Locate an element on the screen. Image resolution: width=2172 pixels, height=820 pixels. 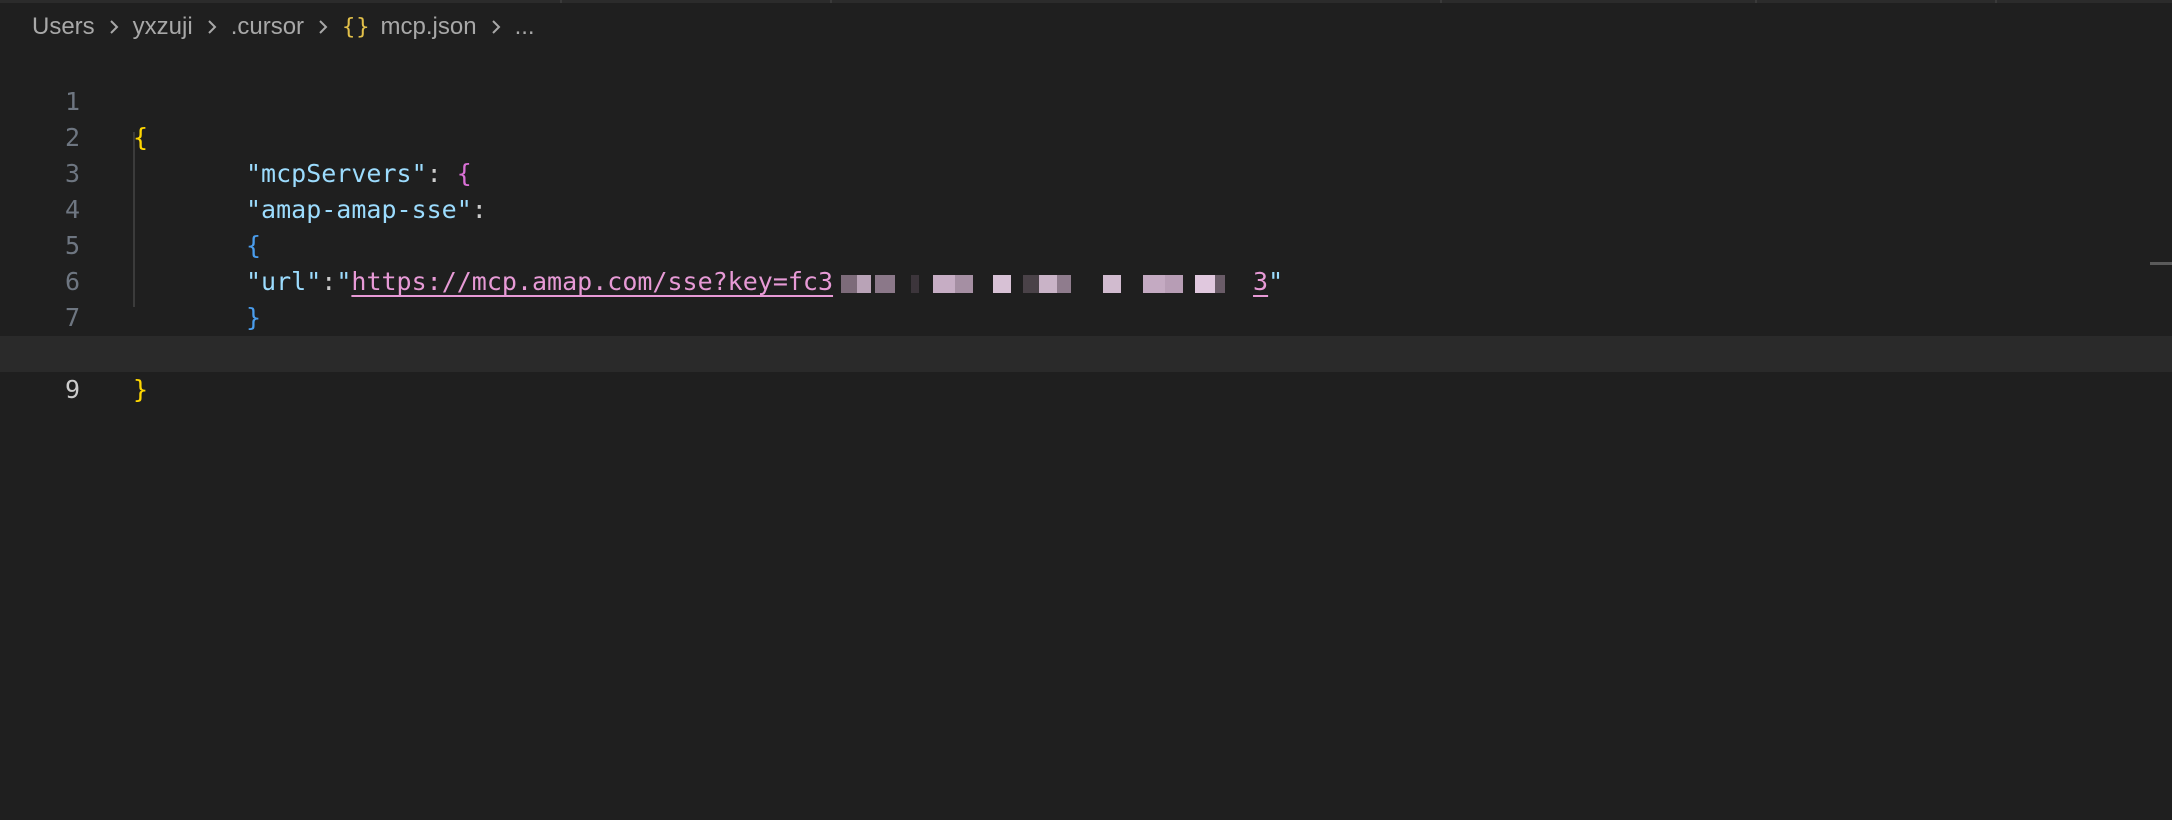
code-line: 8 } is located at coordinates (1086, 352).